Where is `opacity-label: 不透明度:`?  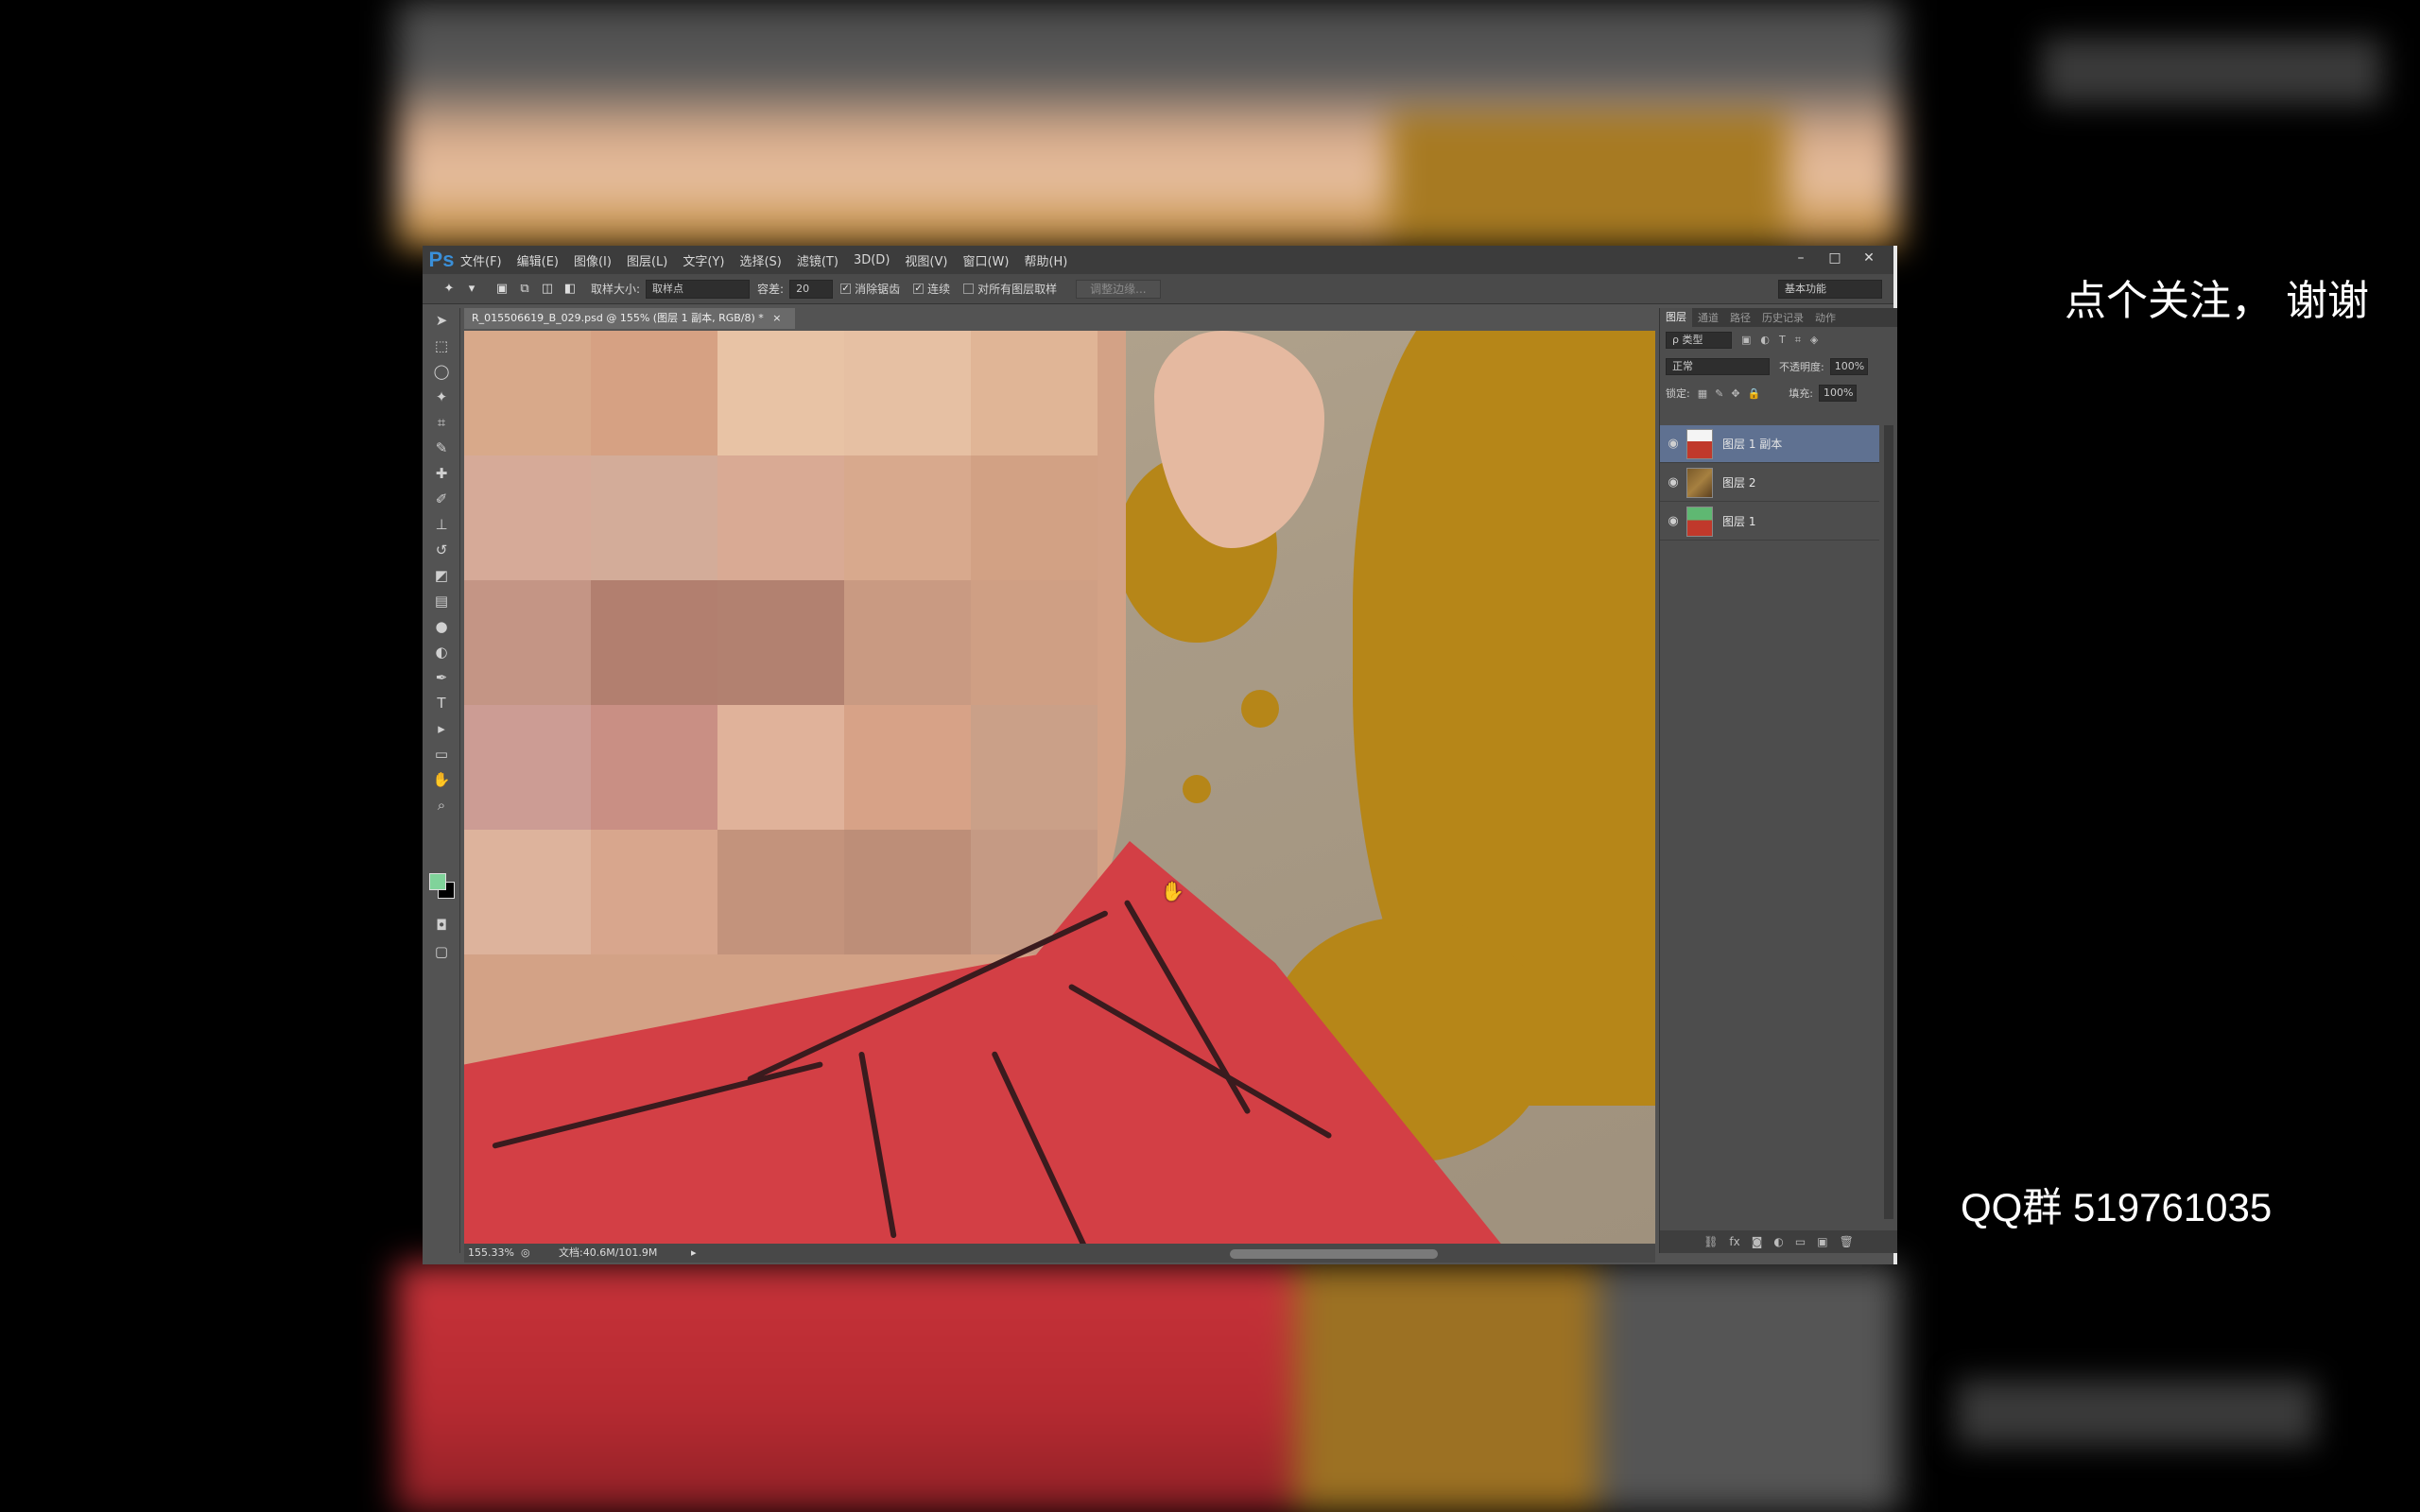 opacity-label: 不透明度: is located at coordinates (1801, 367).